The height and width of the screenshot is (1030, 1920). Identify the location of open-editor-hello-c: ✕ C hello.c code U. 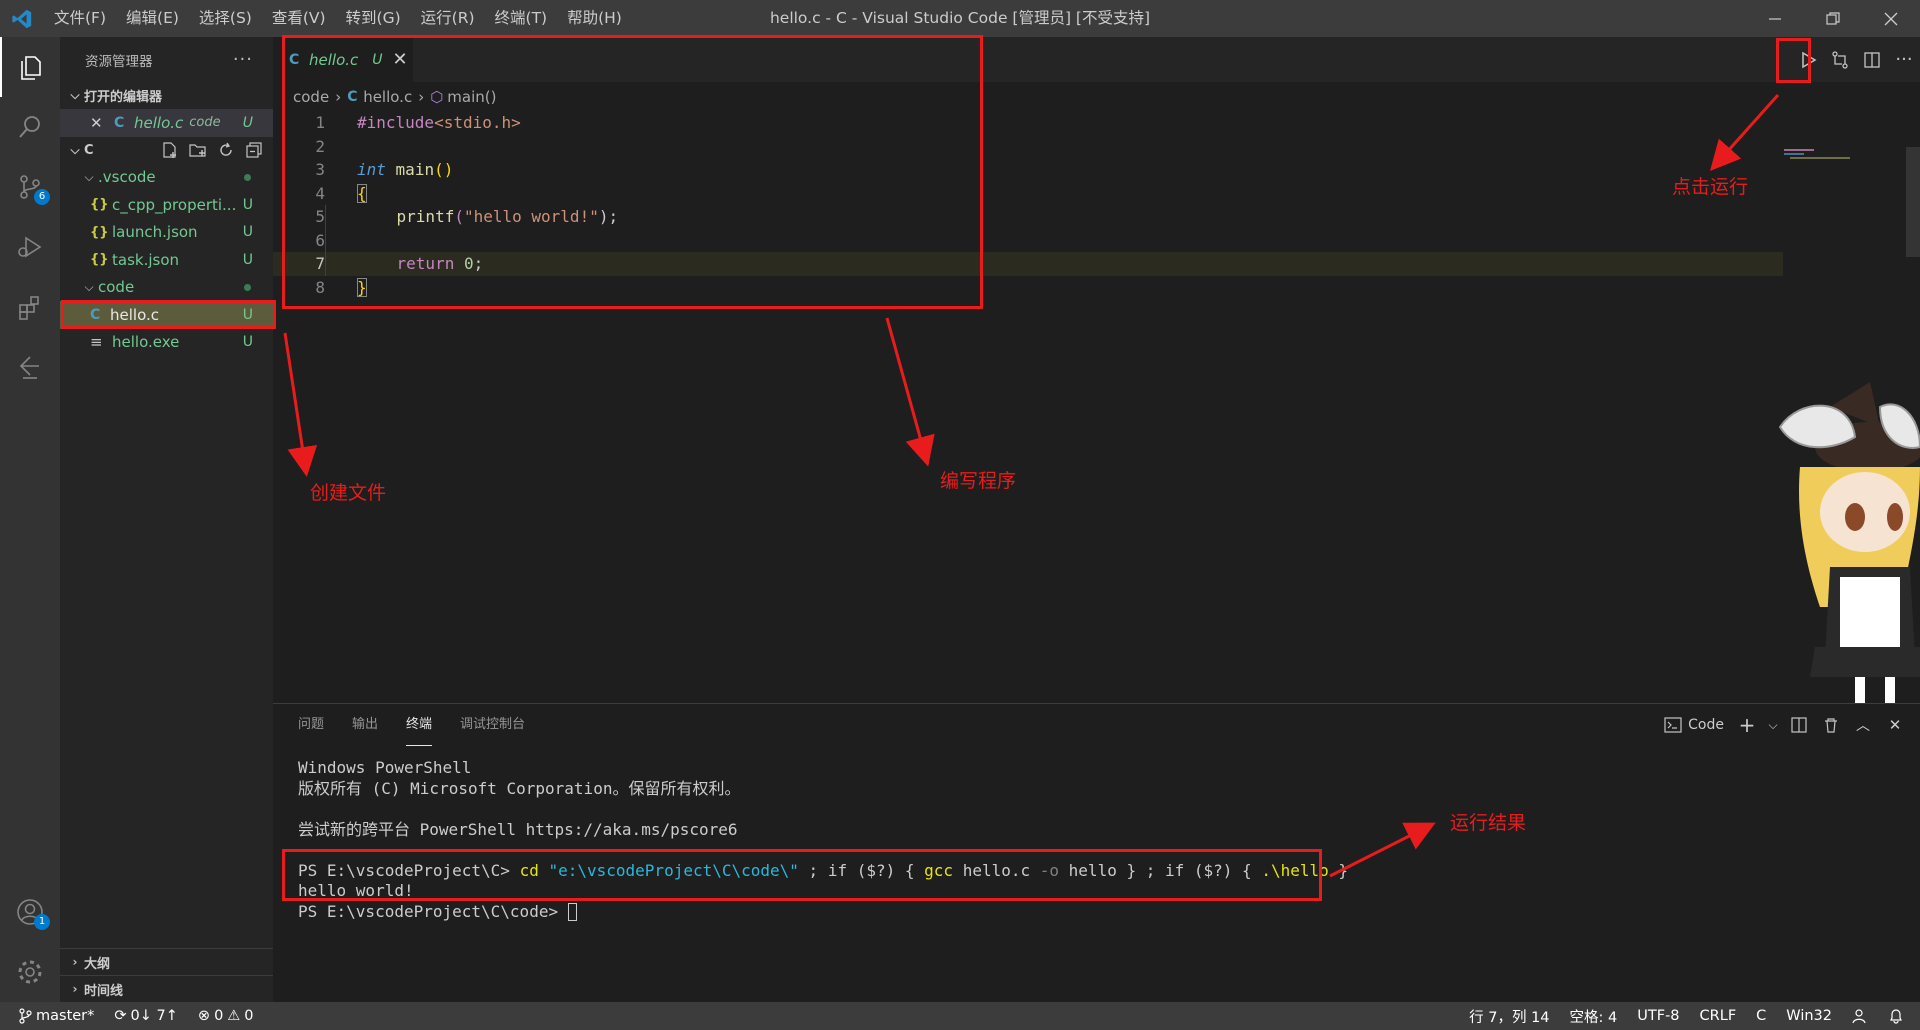
(166, 123).